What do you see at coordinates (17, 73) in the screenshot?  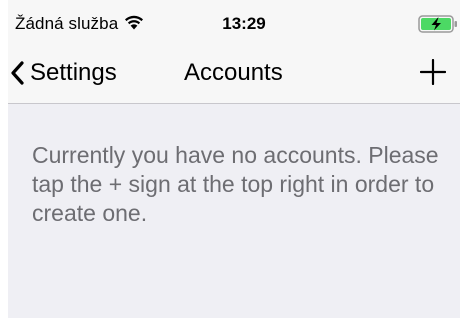 I see `chevron-left-icon` at bounding box center [17, 73].